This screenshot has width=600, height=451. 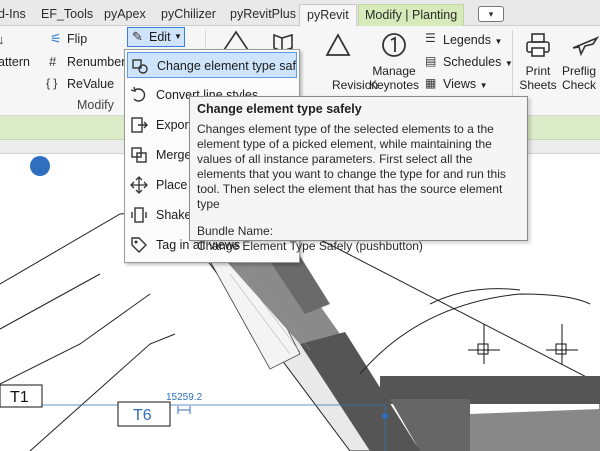 What do you see at coordinates (431, 61) in the screenshot?
I see `schedules-icon: ▤` at bounding box center [431, 61].